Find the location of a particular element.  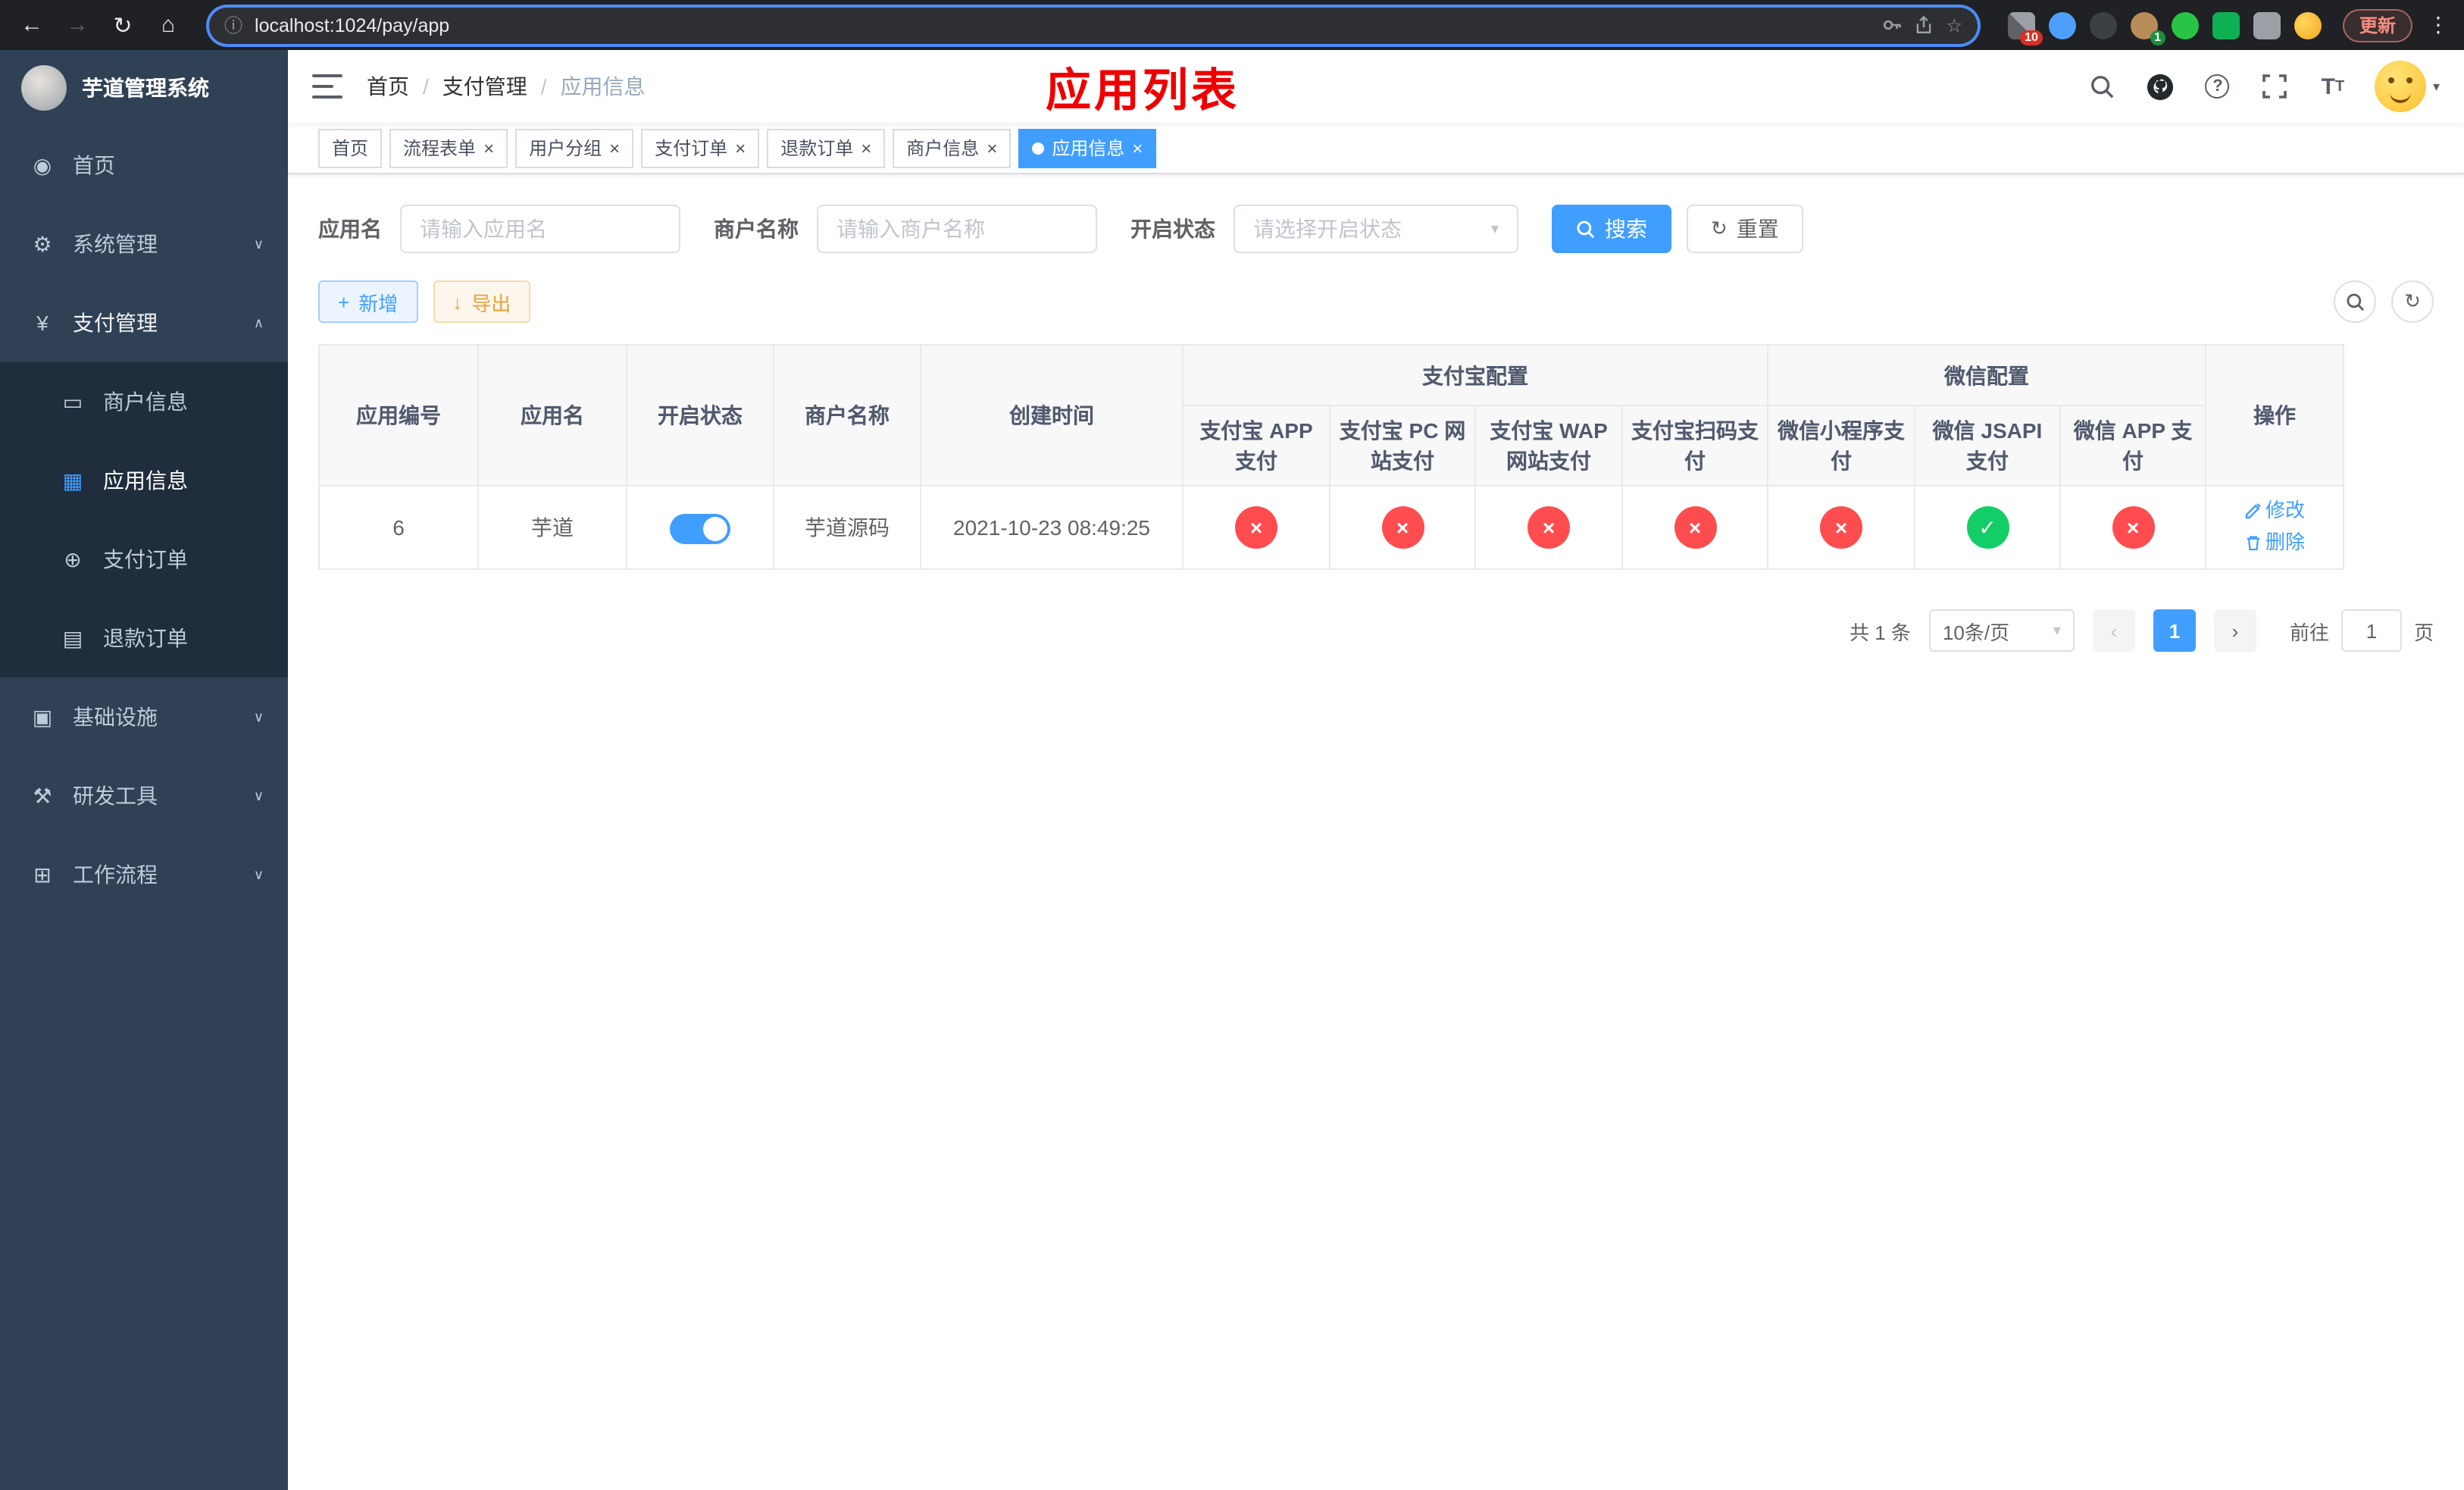

prev-page-button: ‹ is located at coordinates (2113, 630).